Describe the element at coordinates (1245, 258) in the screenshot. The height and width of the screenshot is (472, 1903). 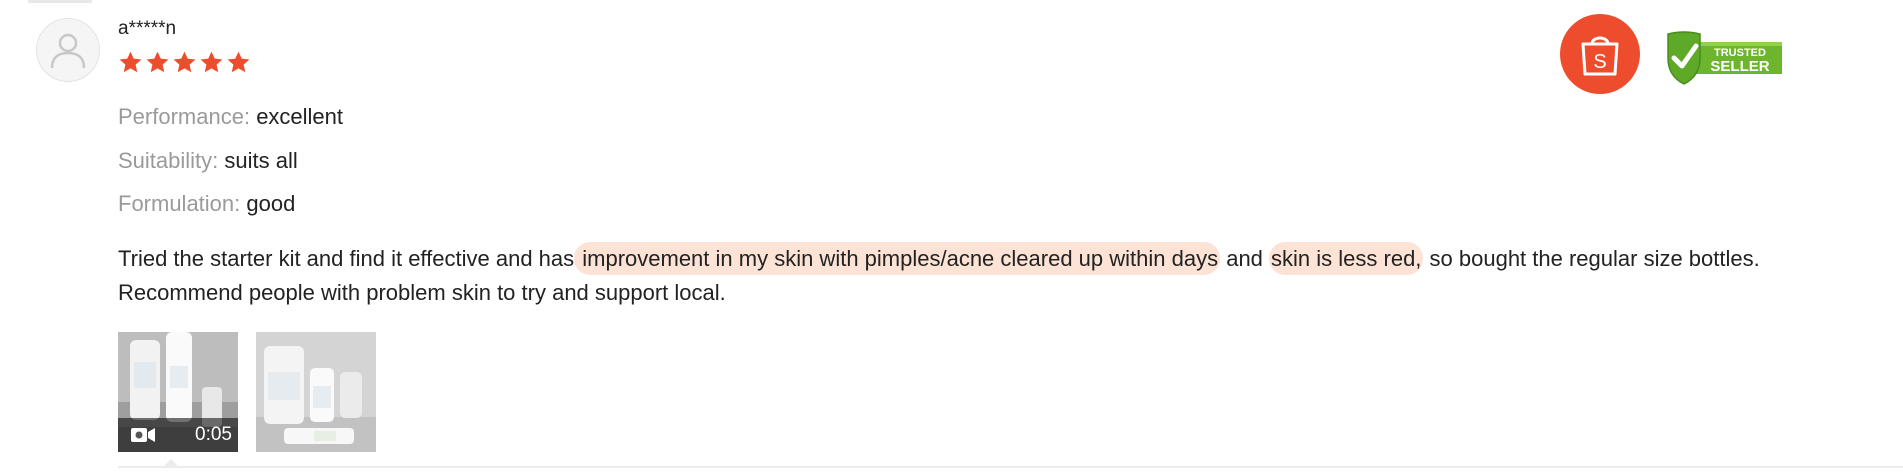
I see `review-text-part: and` at that location.